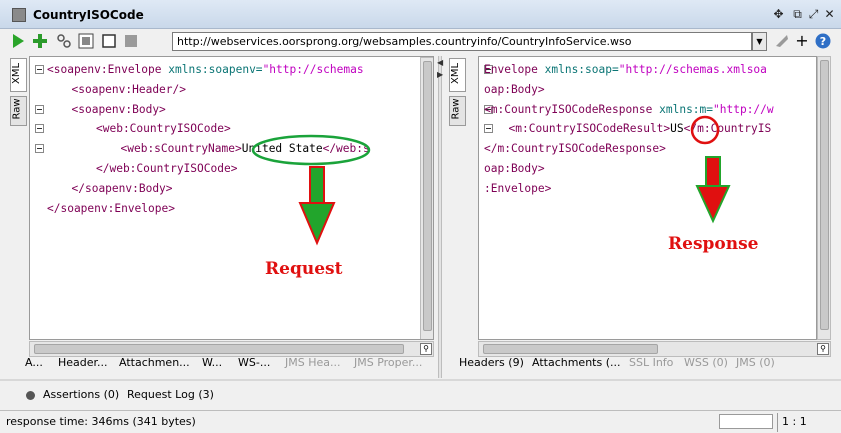 The width and height of the screenshot is (841, 433). What do you see at coordinates (170, 394) in the screenshot?
I see `tab-request-log: Request Log (3)` at bounding box center [170, 394].